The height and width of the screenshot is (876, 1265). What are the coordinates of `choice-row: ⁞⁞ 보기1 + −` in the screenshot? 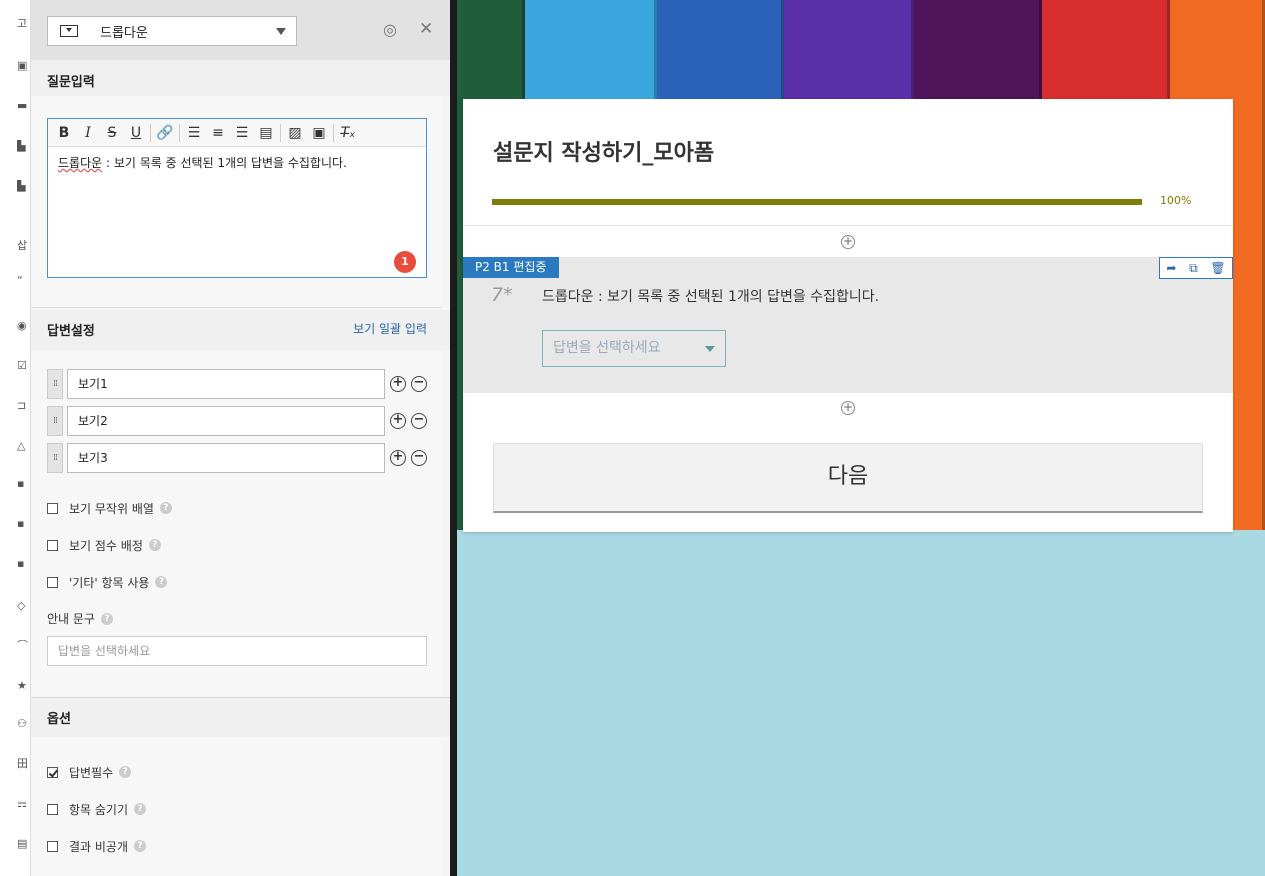 It's located at (242, 384).